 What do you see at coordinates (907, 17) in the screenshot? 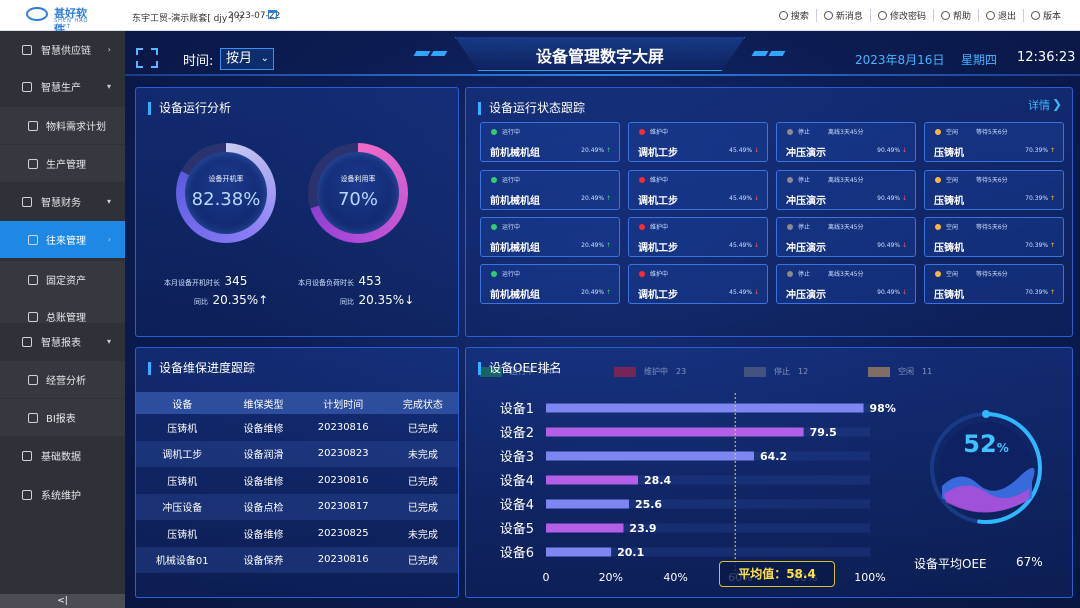
I see `tool-label: 修改密码` at bounding box center [907, 17].